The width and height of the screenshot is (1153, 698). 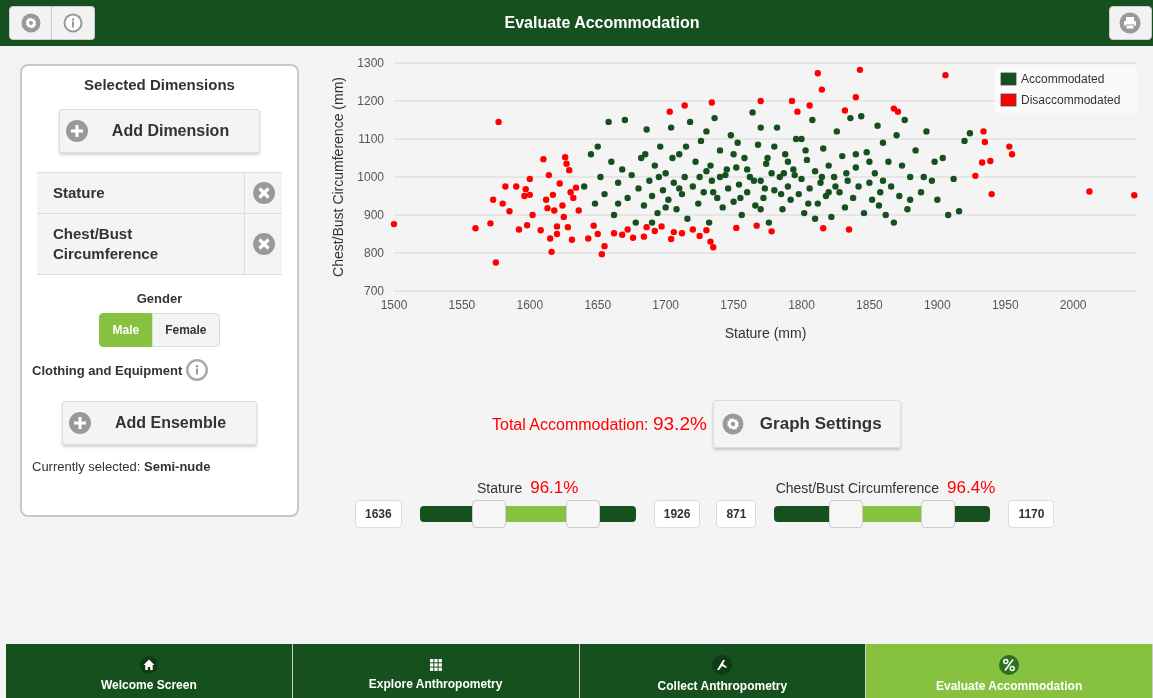 I want to click on panel-title: Selected Dimensions, so click(x=159, y=84).